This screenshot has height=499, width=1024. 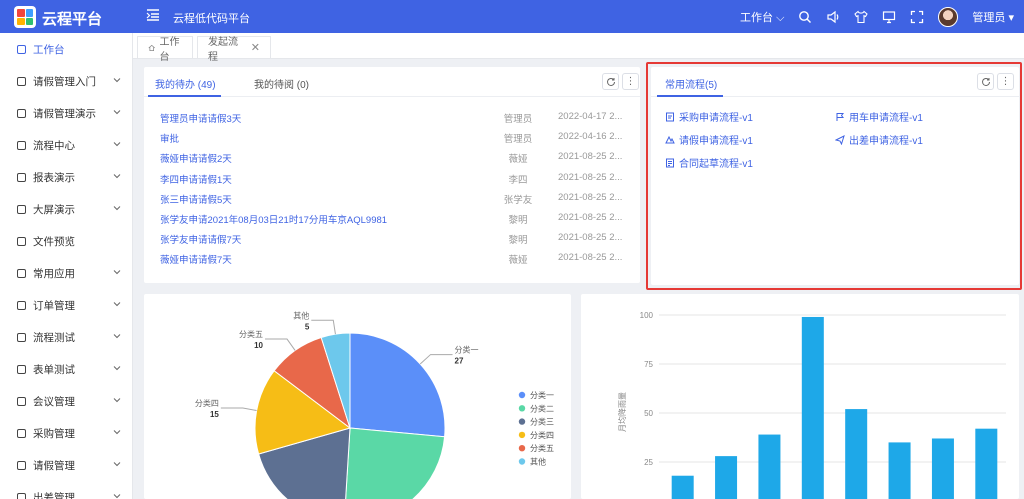 I want to click on refresh-icon, so click(x=610, y=81).